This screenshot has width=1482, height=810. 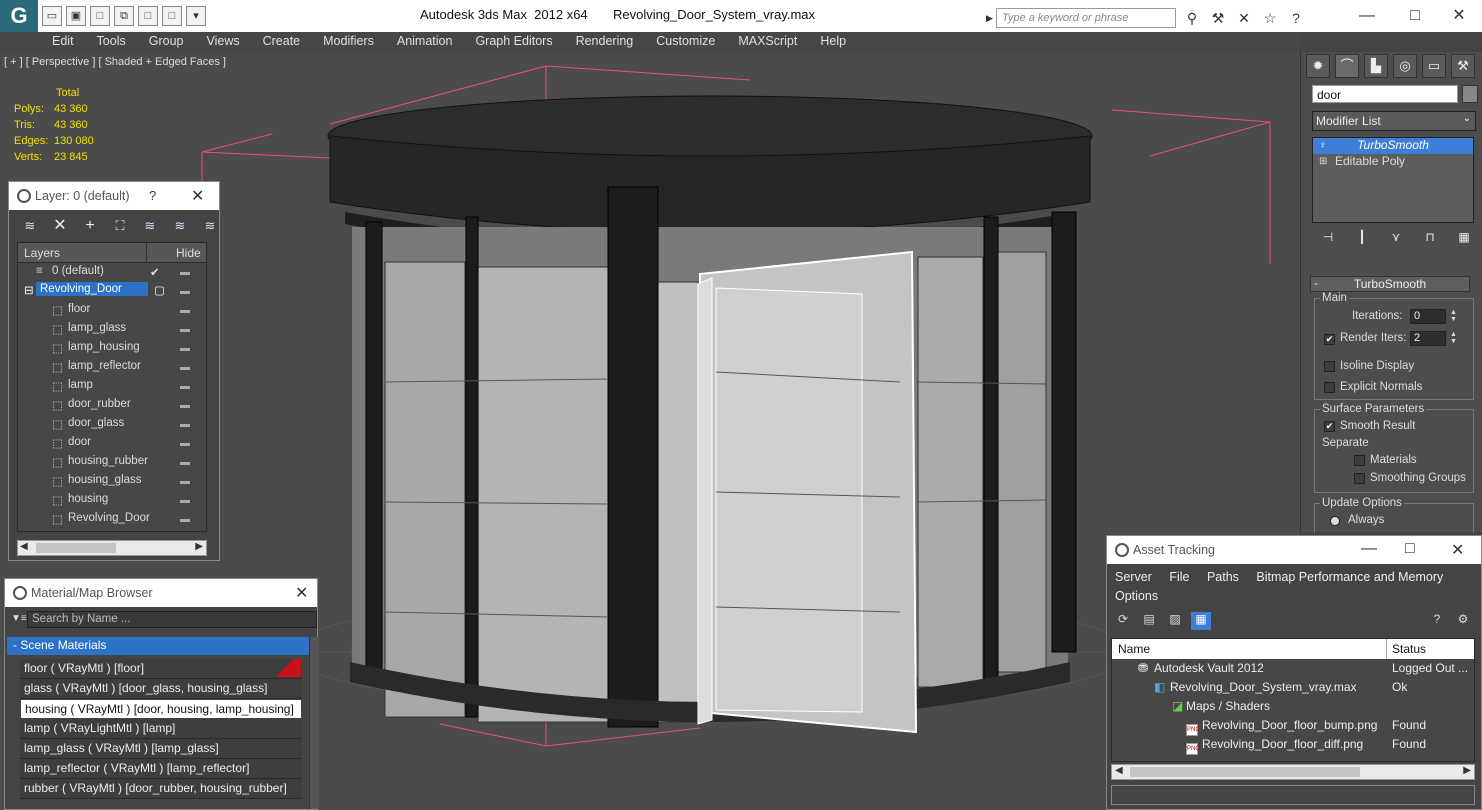 What do you see at coordinates (120, 226) in the screenshot?
I see `select-objects-icon: ⛶` at bounding box center [120, 226].